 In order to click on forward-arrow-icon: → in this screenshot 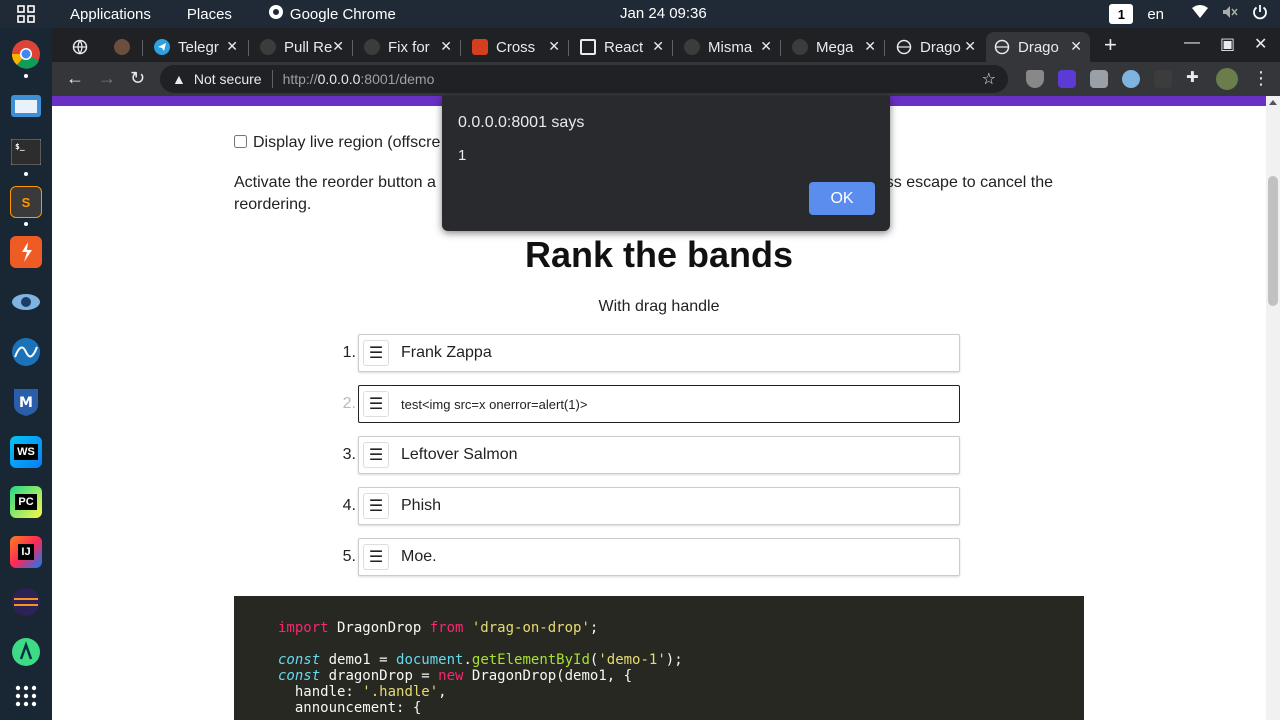, I will do `click(107, 78)`.